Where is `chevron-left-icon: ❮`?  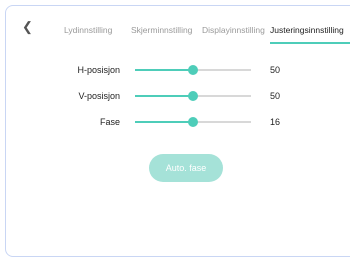
chevron-left-icon: ❮ is located at coordinates (28, 27).